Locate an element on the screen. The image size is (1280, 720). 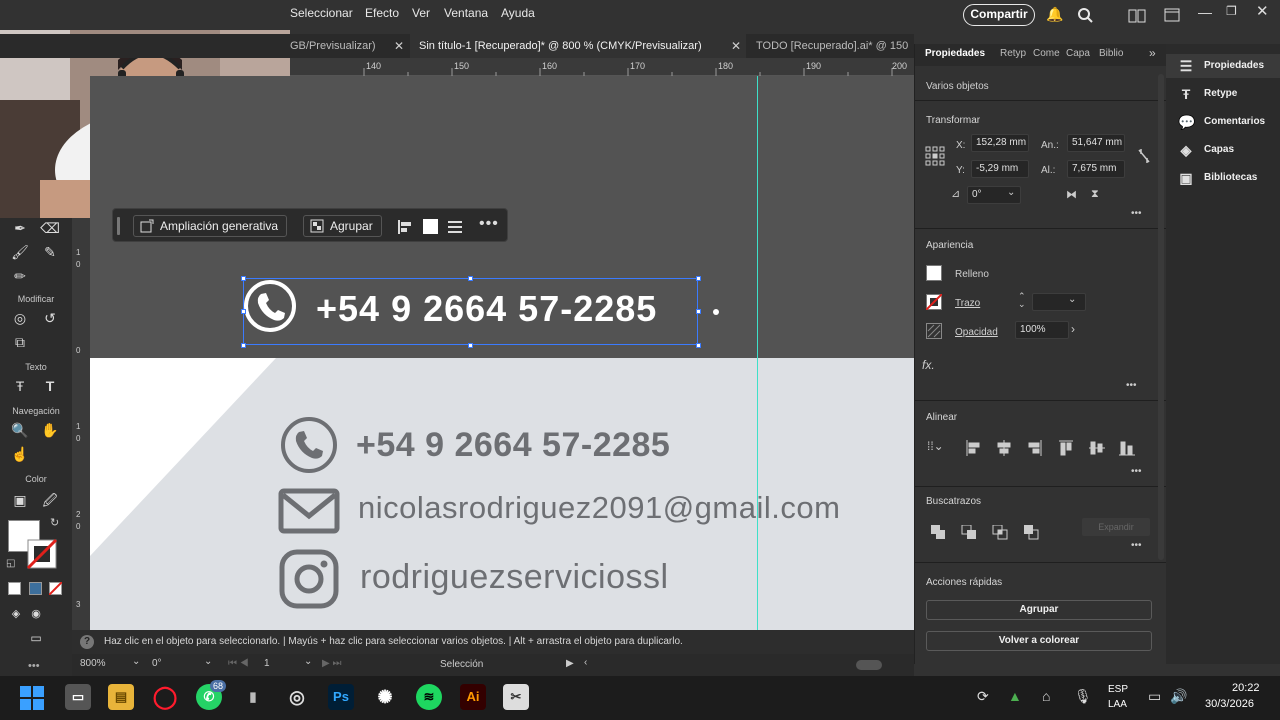
shape-builder-tool-icon: ⧉ is located at coordinates (20, 342).